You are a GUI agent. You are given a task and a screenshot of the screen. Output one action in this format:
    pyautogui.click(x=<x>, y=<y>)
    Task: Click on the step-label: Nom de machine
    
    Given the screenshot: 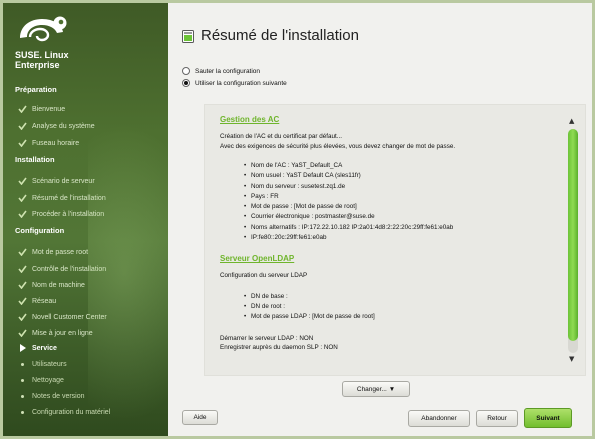 What is the action you would take?
    pyautogui.click(x=58, y=285)
    